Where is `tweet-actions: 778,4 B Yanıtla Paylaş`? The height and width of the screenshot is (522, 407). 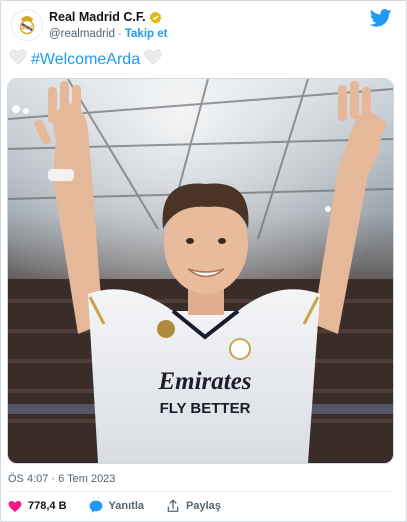 tweet-actions: 778,4 B Yanıtla Paylaş is located at coordinates (125, 506).